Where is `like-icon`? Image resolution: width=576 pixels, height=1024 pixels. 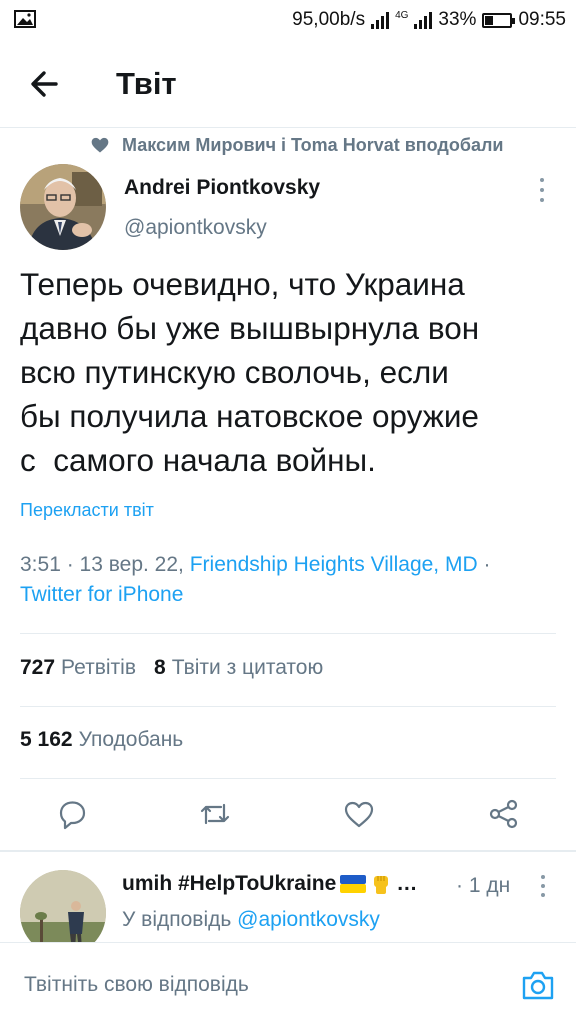
like-icon is located at coordinates (359, 814).